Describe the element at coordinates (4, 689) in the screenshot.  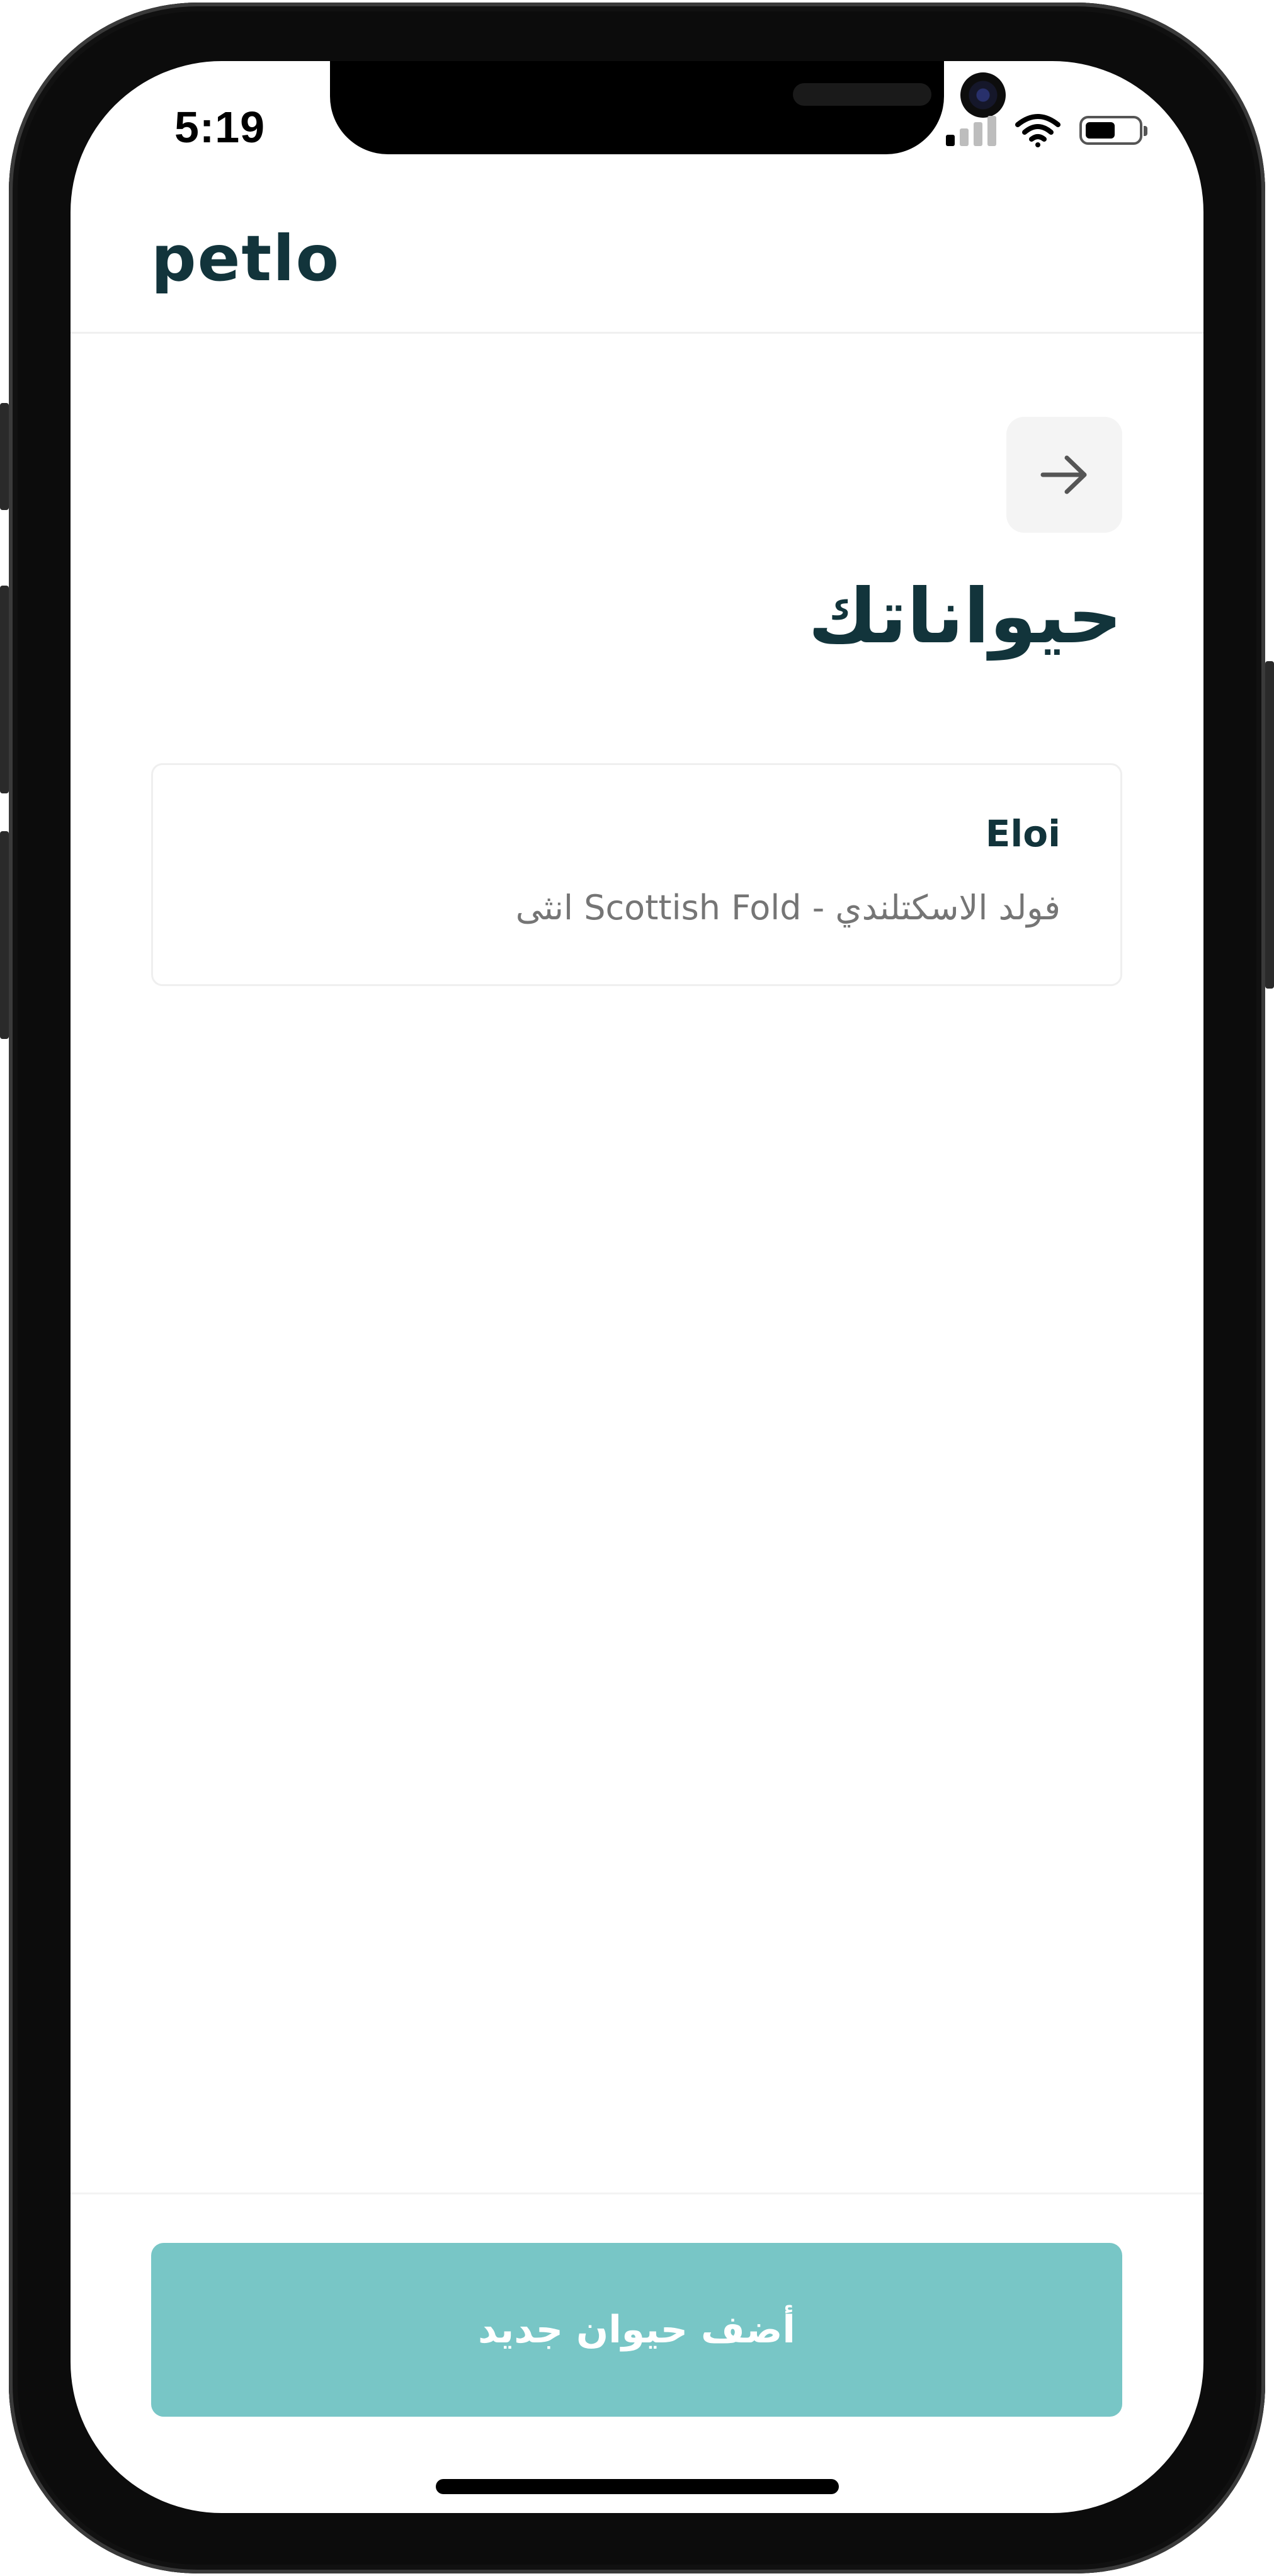
I see `volume-up-button` at that location.